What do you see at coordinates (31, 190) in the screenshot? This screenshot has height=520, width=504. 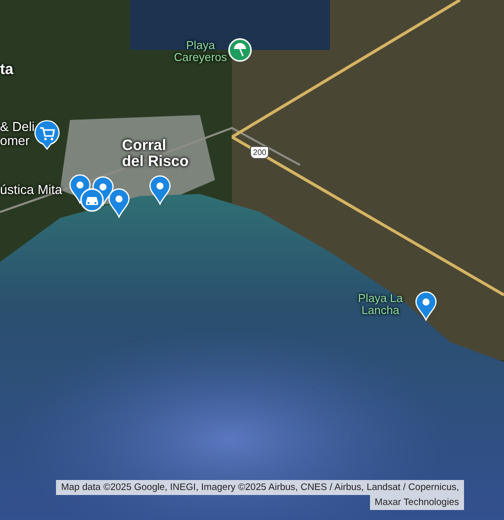 I see `map-label: ústica Mita` at bounding box center [31, 190].